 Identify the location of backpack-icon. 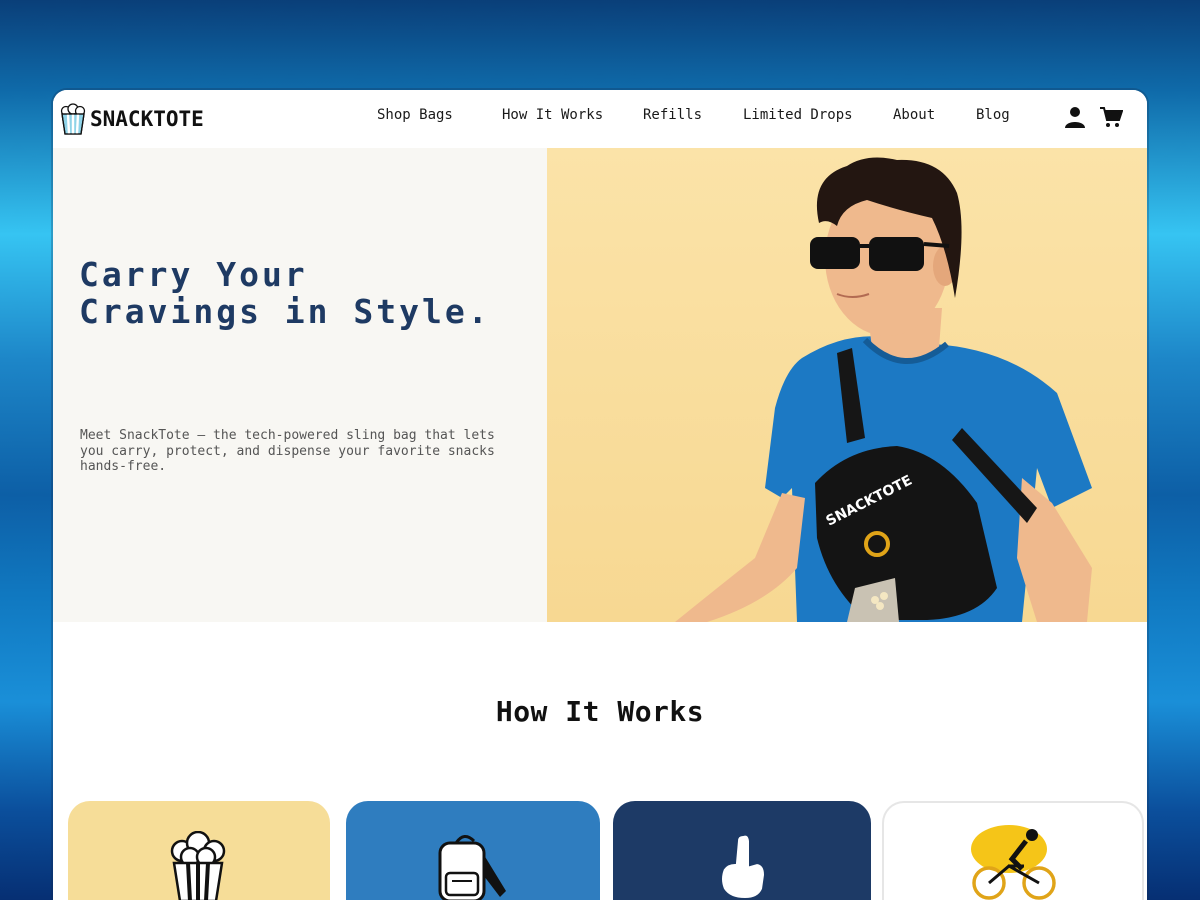
(472, 867).